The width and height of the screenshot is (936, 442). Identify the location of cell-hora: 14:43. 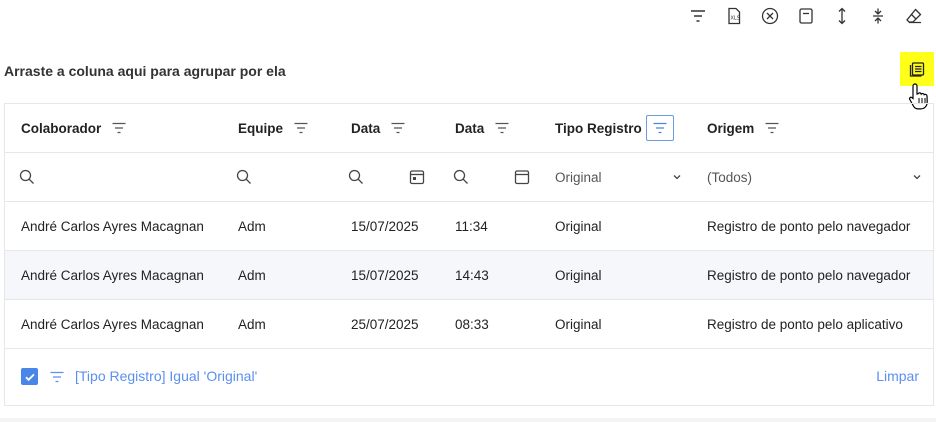
(472, 275).